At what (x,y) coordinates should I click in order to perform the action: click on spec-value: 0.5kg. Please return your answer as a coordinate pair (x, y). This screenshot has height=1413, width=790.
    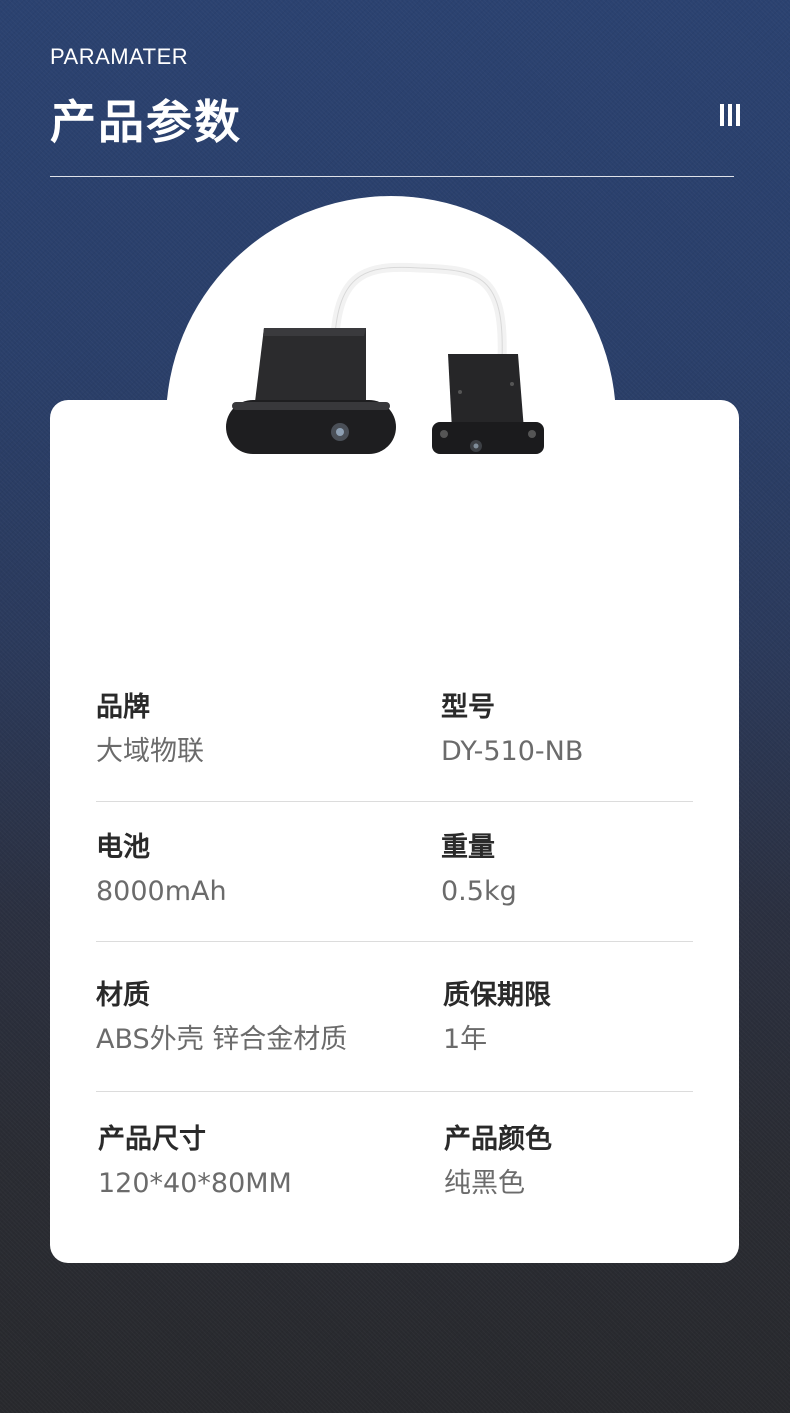
    Looking at the image, I should click on (479, 891).